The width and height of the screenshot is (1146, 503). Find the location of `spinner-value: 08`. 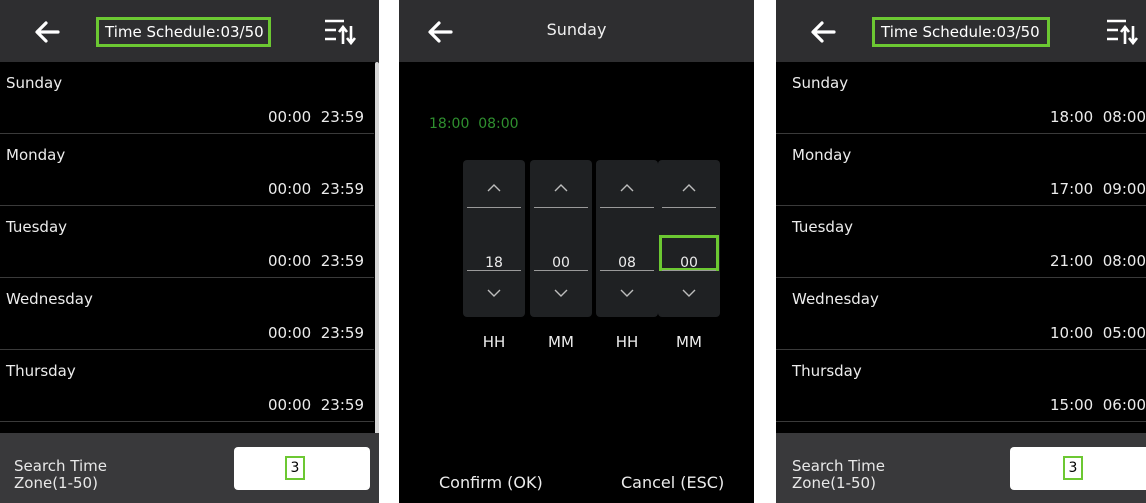

spinner-value: 08 is located at coordinates (627, 263).